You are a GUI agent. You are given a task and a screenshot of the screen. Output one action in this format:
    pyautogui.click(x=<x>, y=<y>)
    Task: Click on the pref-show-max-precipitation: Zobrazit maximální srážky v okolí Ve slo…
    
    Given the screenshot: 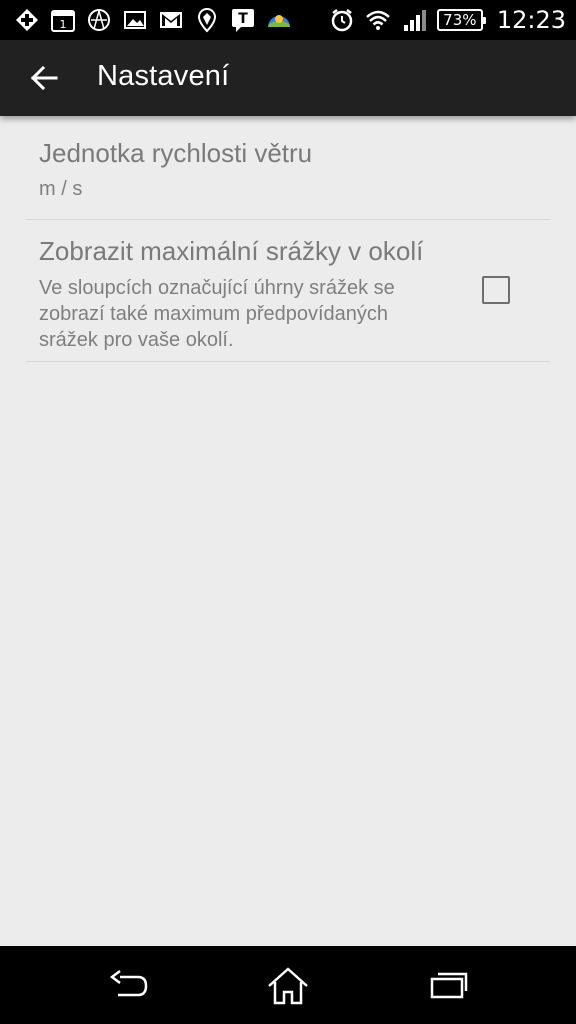 What is the action you would take?
    pyautogui.click(x=288, y=291)
    